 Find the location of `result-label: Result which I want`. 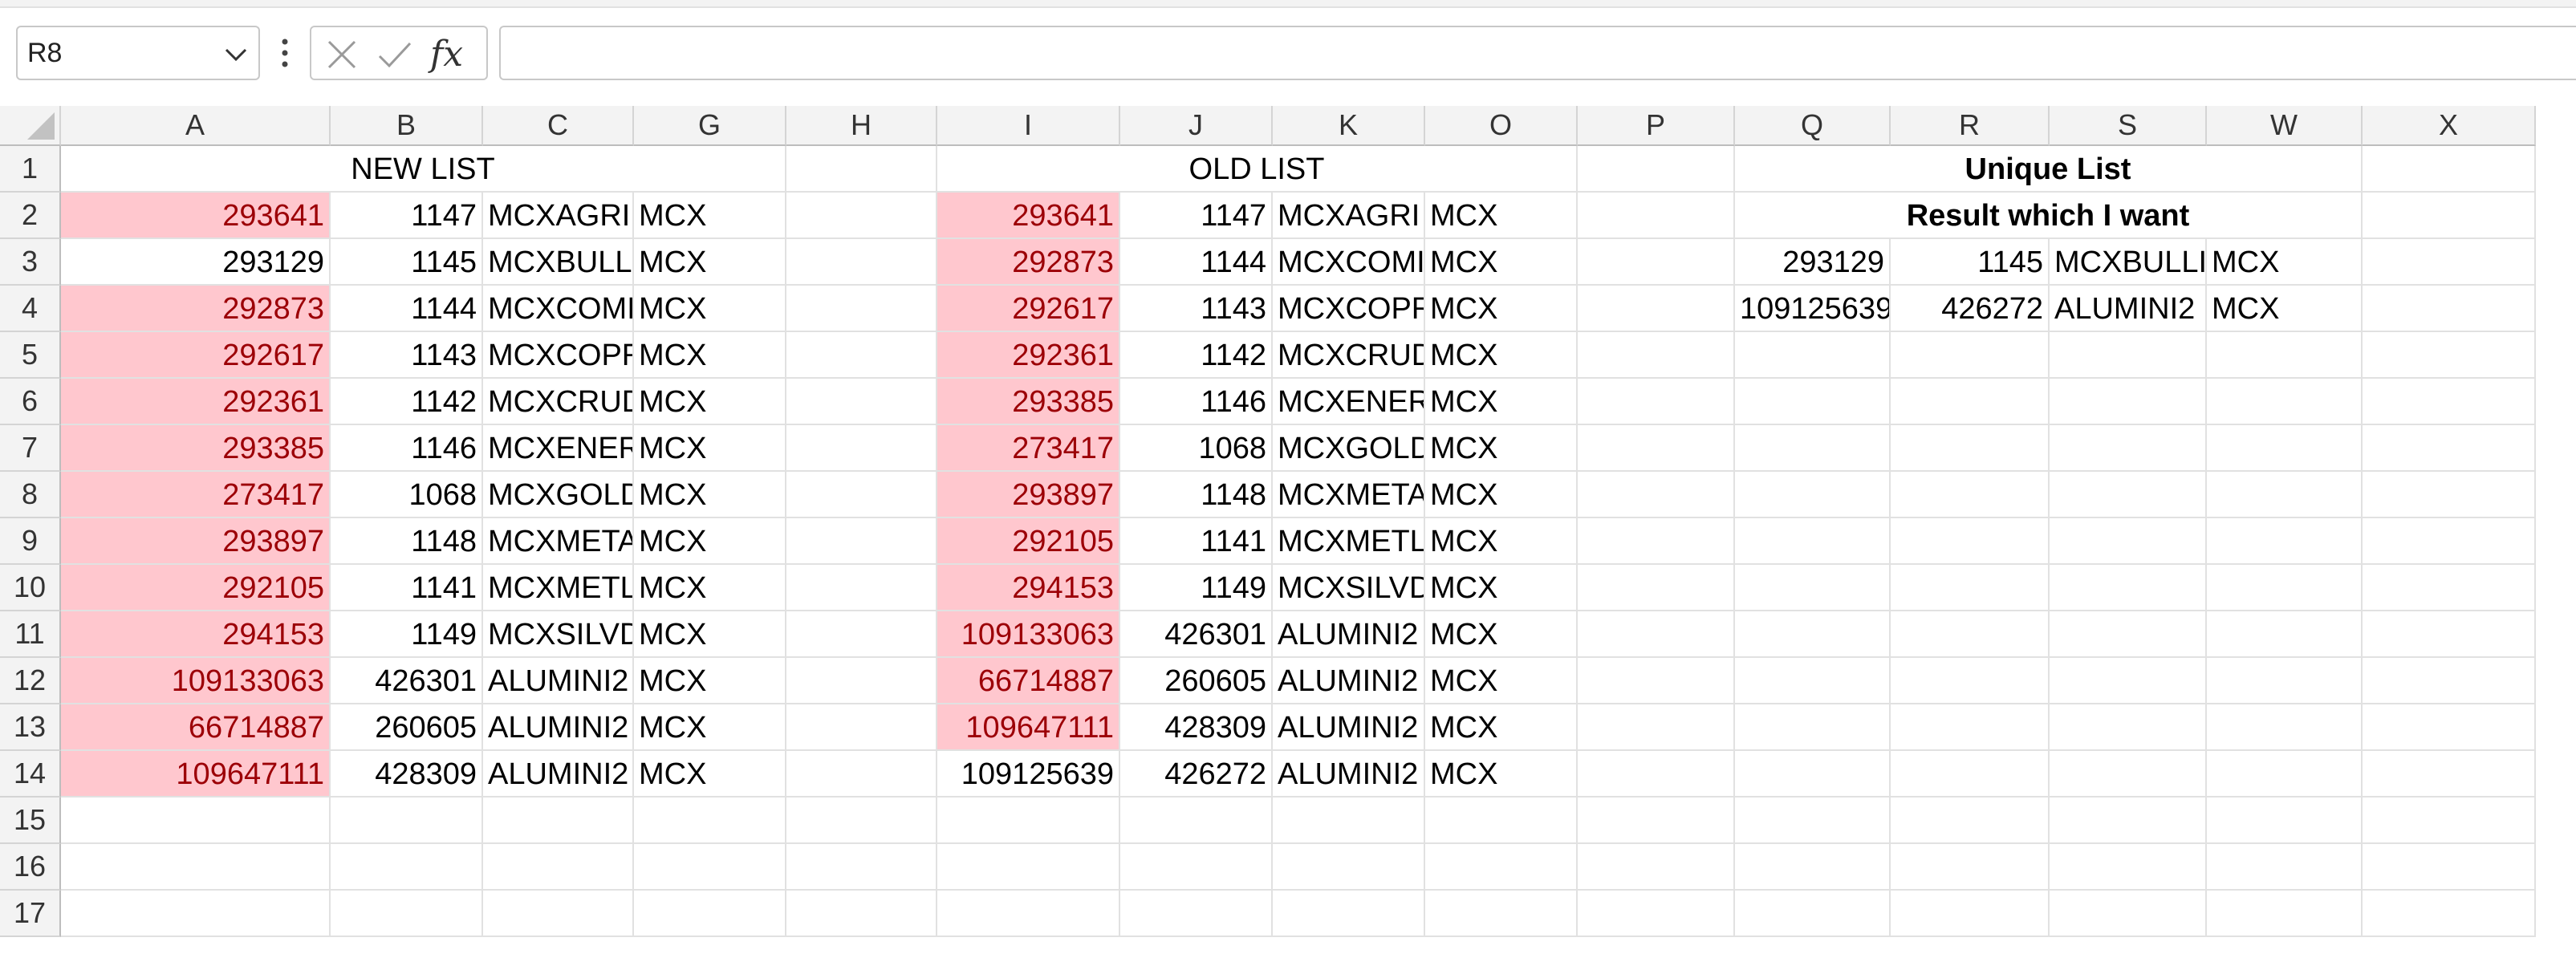

result-label: Result which I want is located at coordinates (2049, 216).